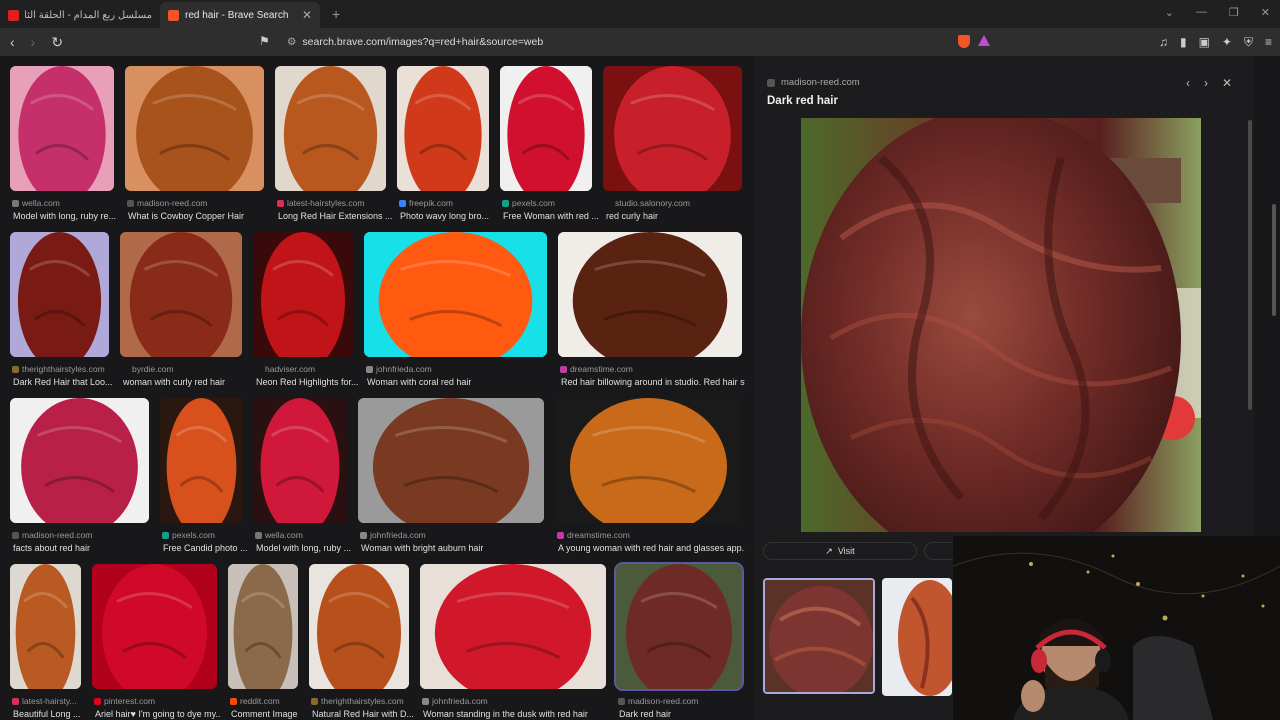 This screenshot has height=720, width=1280. I want to click on new-tab-button: +, so click(336, 14).